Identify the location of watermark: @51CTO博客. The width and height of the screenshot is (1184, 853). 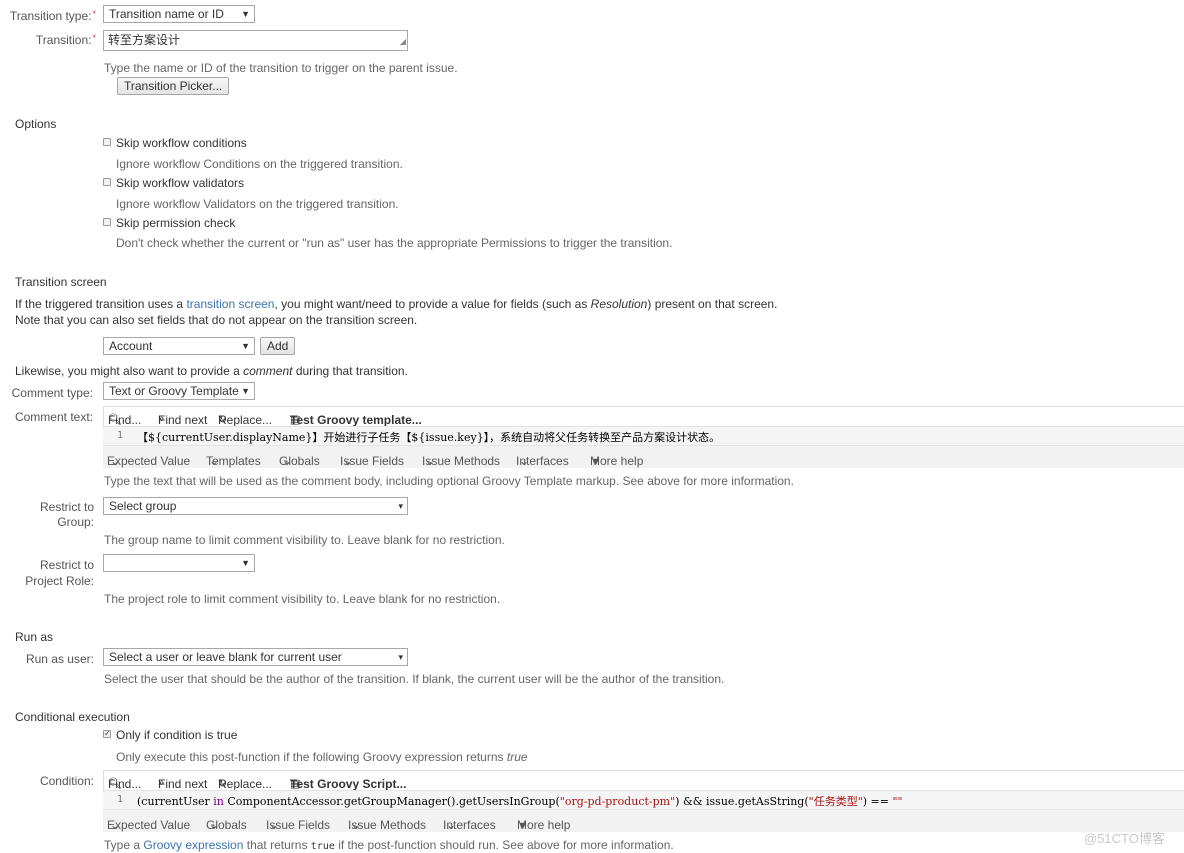
(1124, 838).